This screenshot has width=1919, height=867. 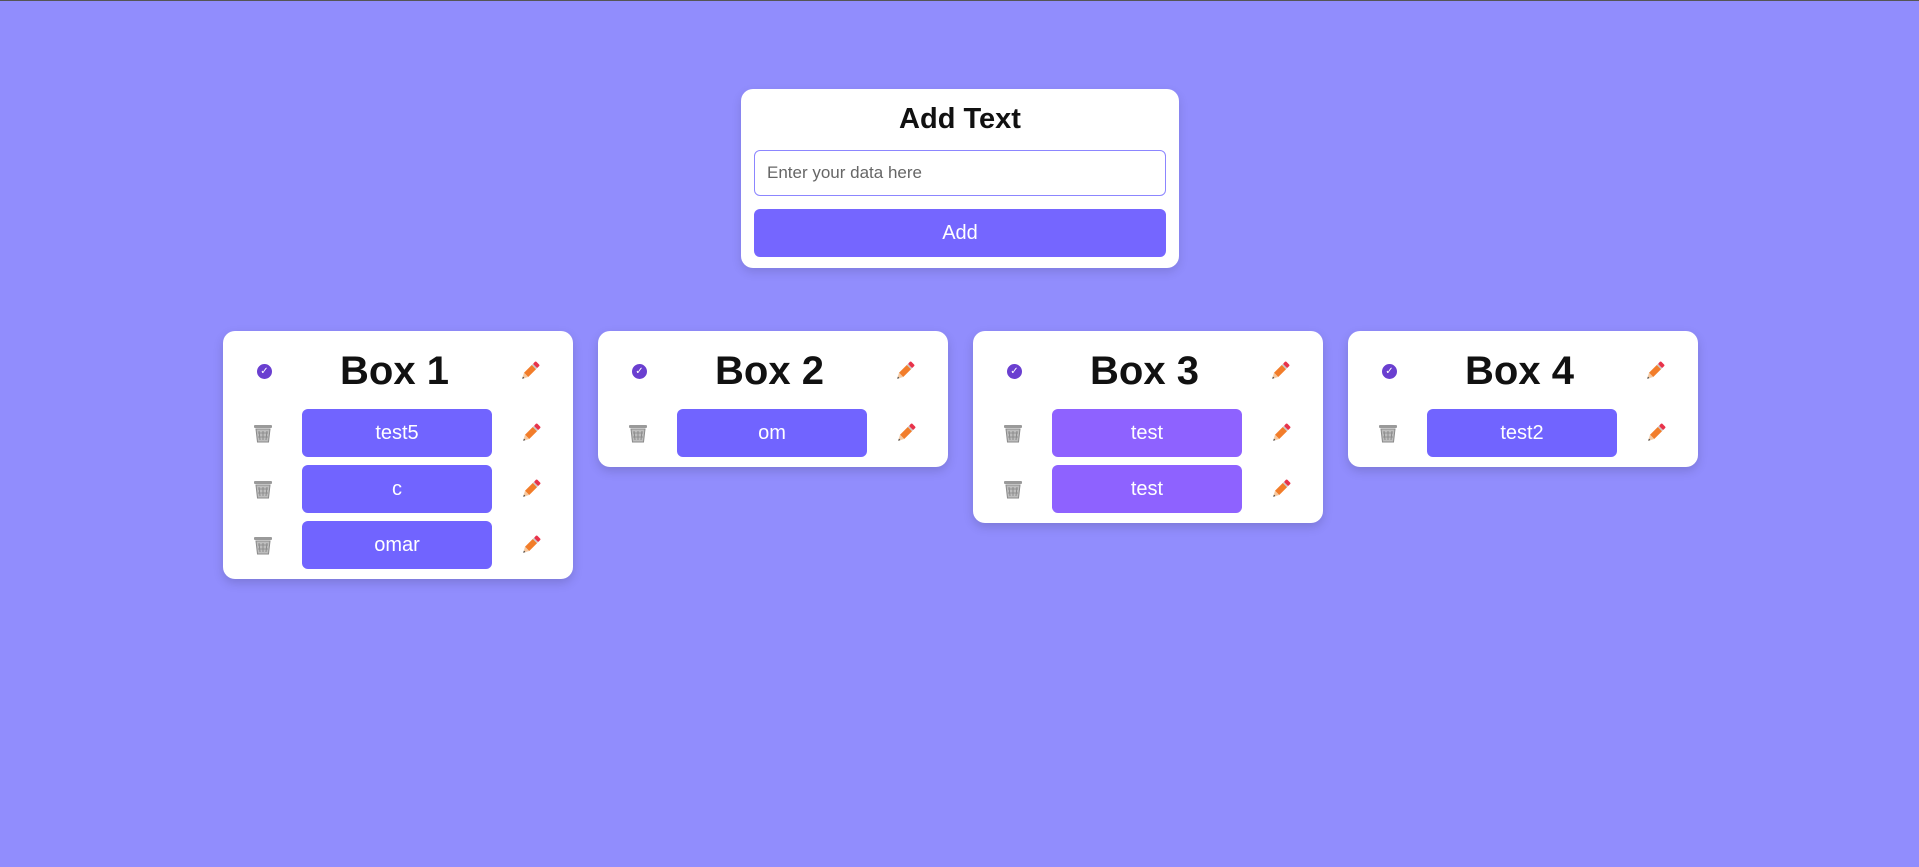 I want to click on list-item: omar, so click(x=398, y=545).